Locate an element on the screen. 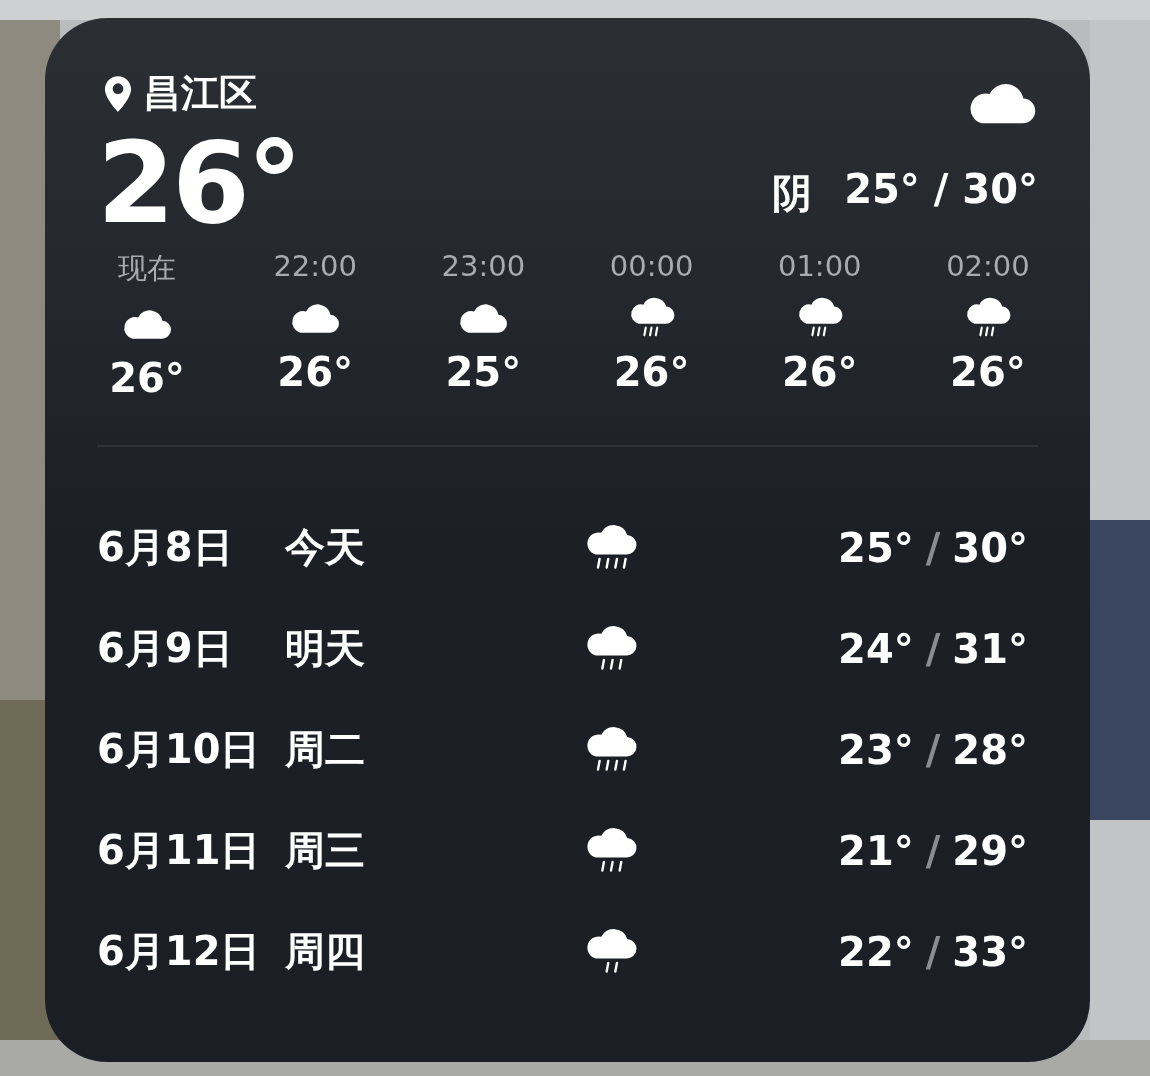 This screenshot has height=1076, width=1150. condition-text: 阴 is located at coordinates (792, 193).